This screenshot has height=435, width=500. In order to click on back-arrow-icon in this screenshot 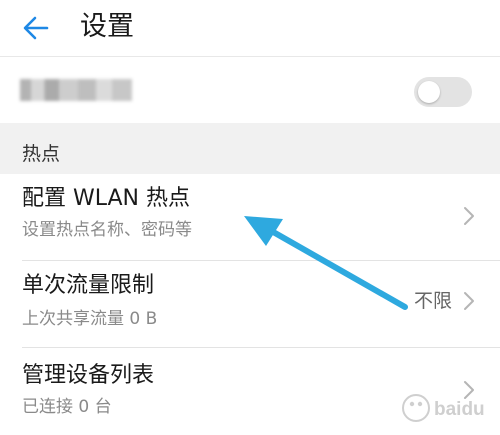, I will do `click(36, 28)`.